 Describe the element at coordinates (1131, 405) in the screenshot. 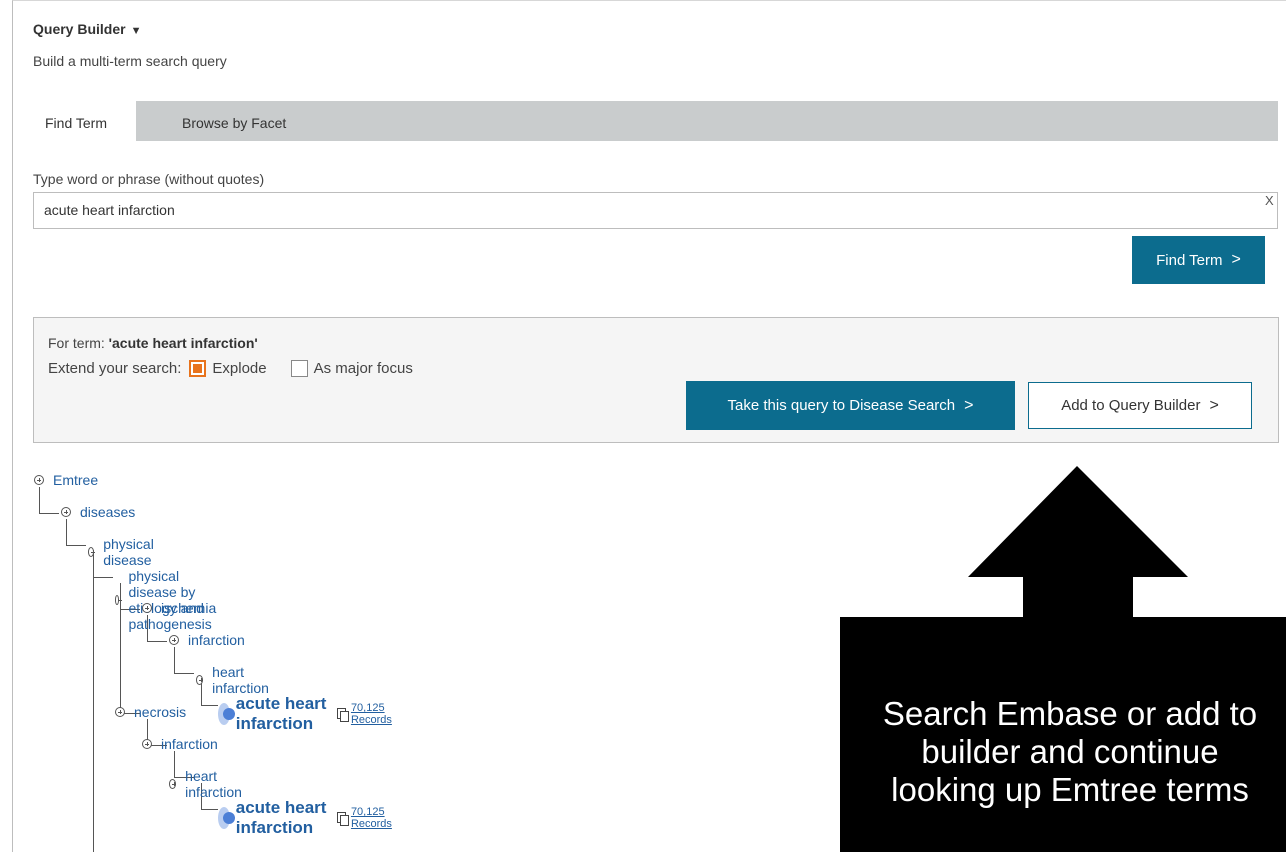

I see `add-button-label: Add to Query Builder` at that location.